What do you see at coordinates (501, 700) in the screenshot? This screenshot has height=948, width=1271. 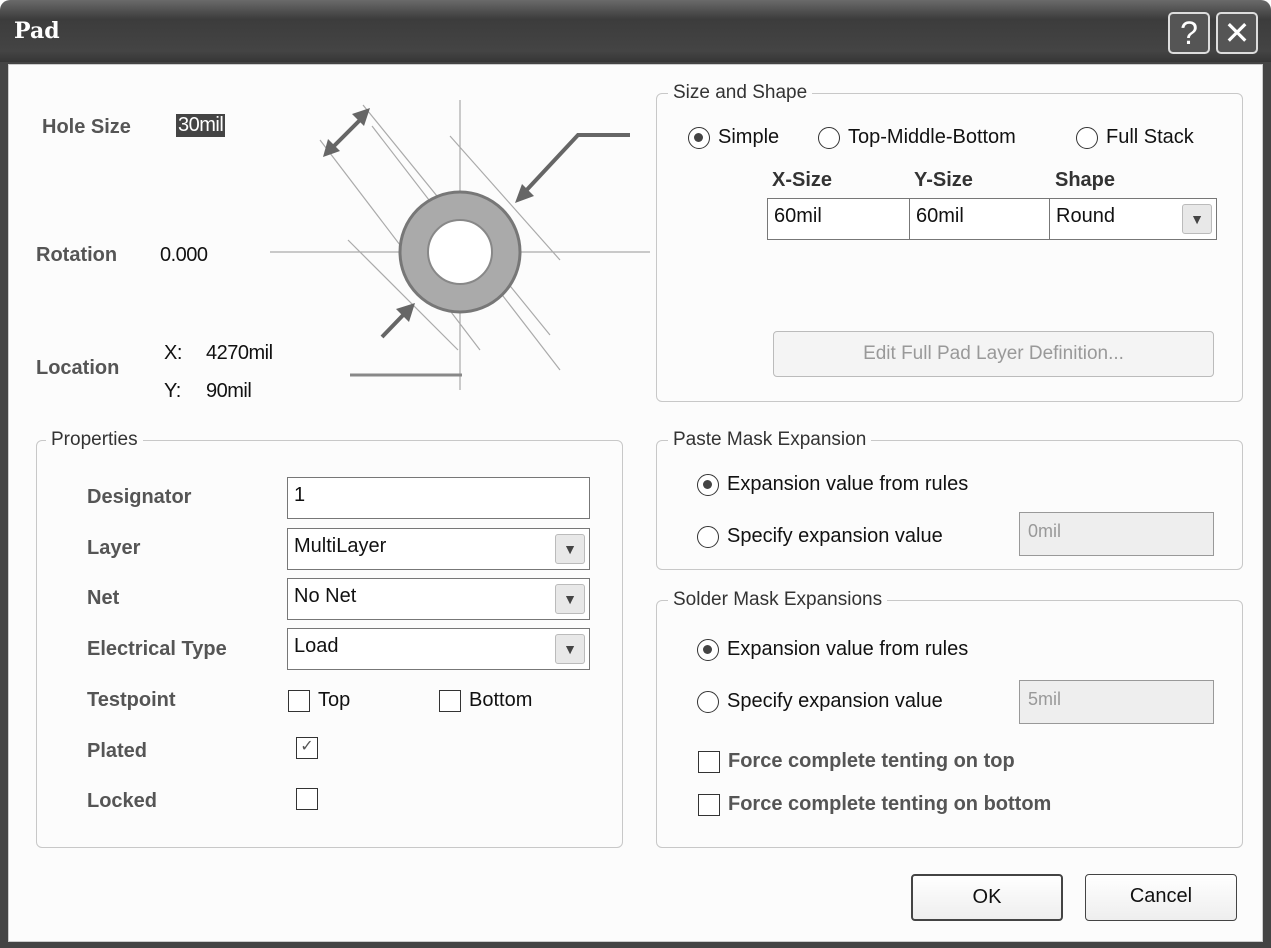 I see `checkbox-label: Bottom` at bounding box center [501, 700].